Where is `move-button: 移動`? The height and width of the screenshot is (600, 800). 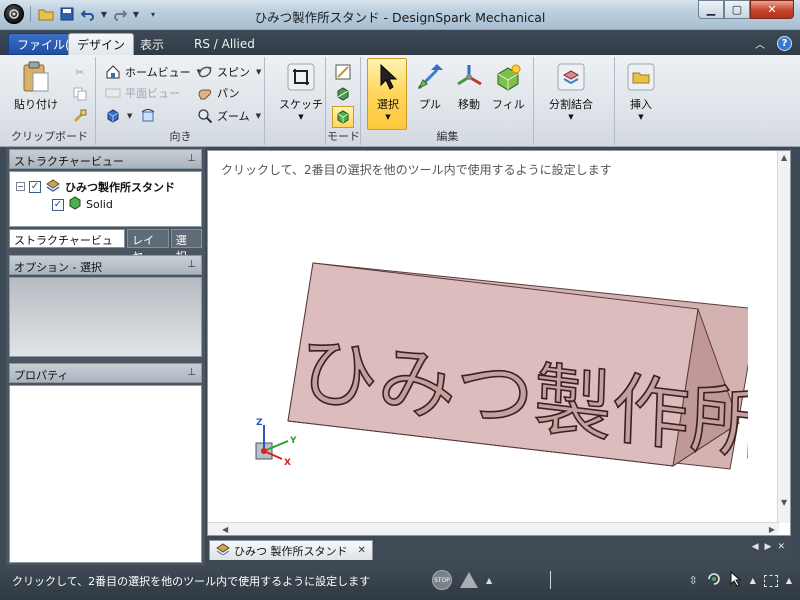 move-button: 移動 is located at coordinates (469, 86).